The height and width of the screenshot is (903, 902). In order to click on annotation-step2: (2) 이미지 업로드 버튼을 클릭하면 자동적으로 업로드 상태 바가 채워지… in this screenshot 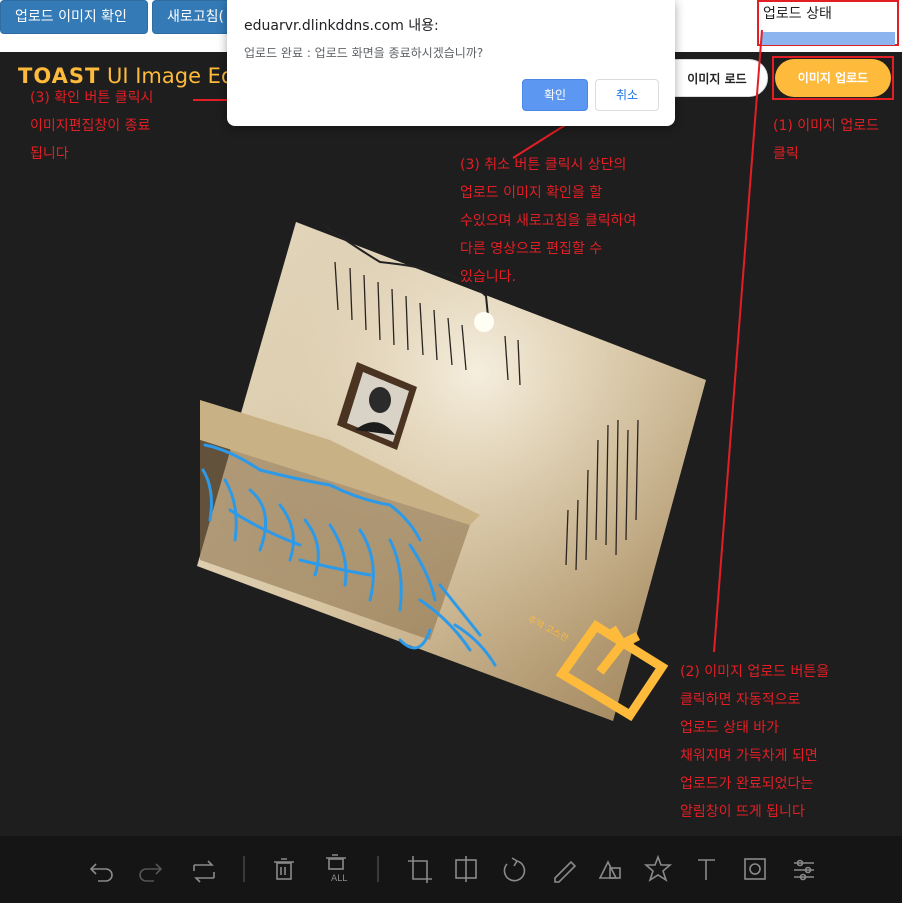, I will do `click(755, 742)`.